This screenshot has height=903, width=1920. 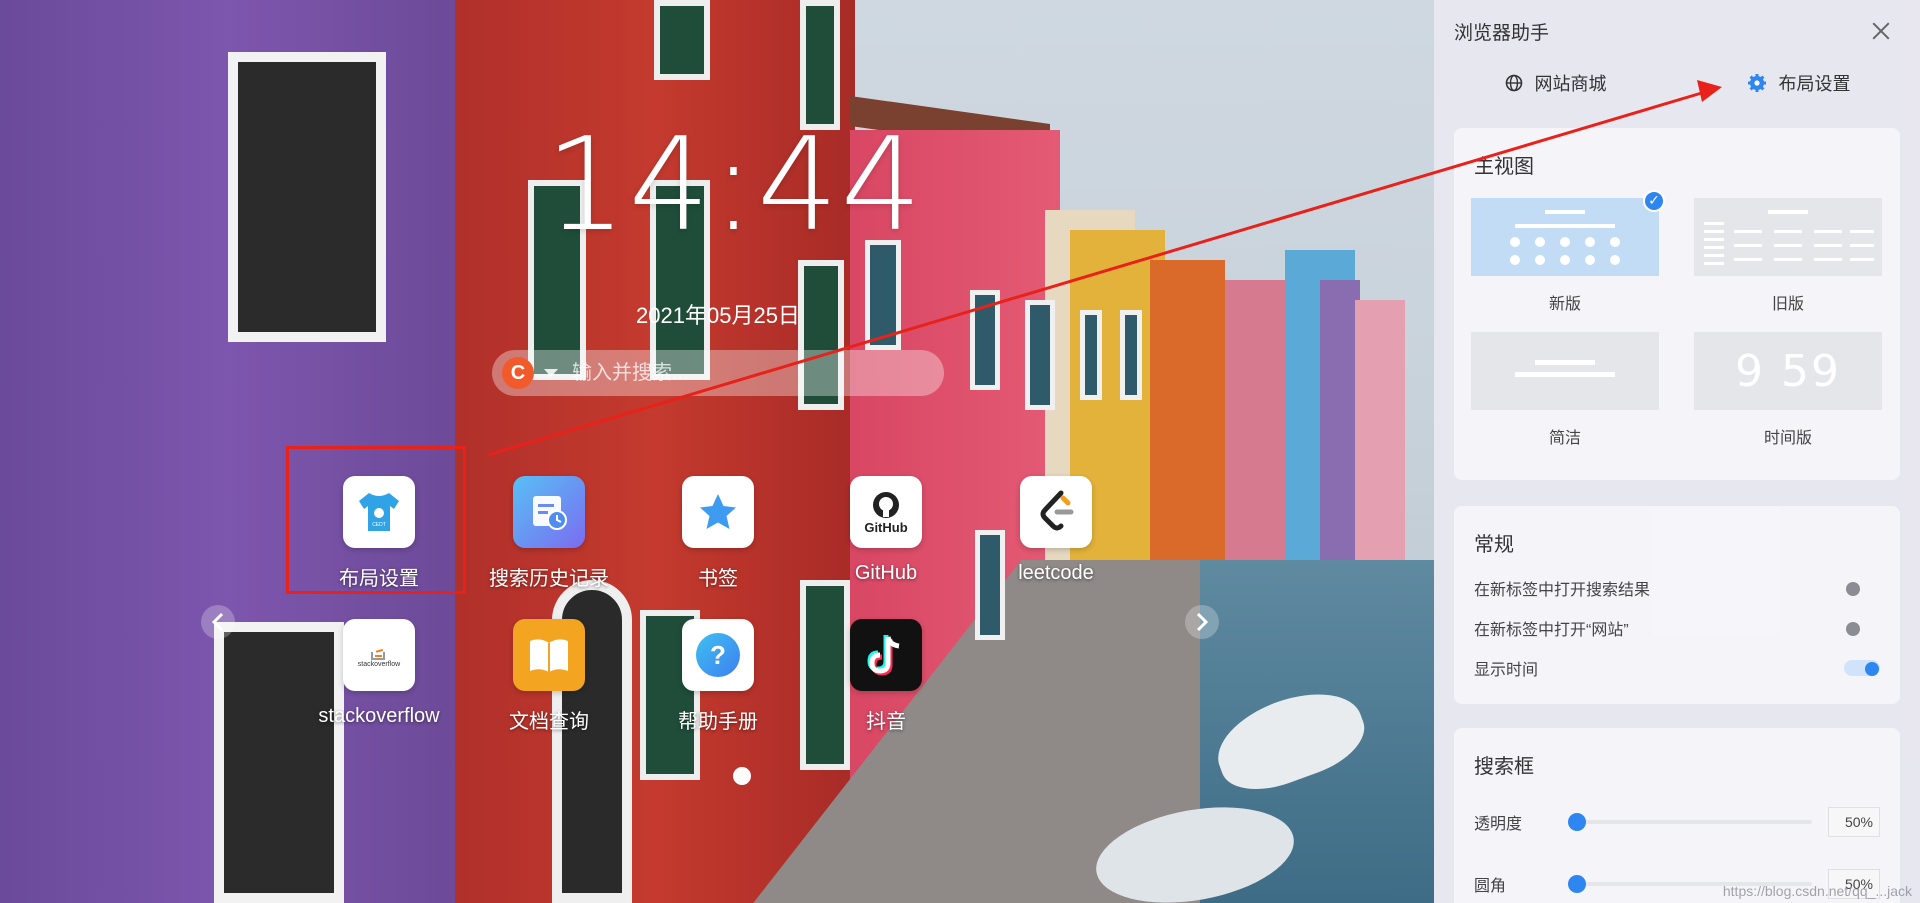 I want to click on app-label: 书签, so click(x=718, y=579).